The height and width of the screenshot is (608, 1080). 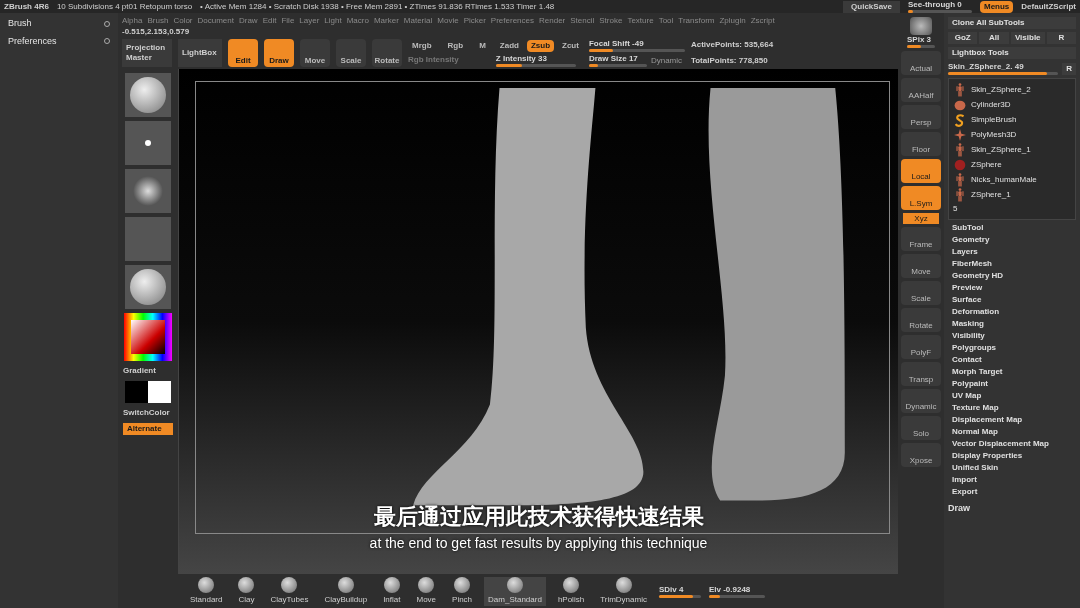 What do you see at coordinates (455, 46) in the screenshot?
I see `color-mode-button: Rgb` at bounding box center [455, 46].